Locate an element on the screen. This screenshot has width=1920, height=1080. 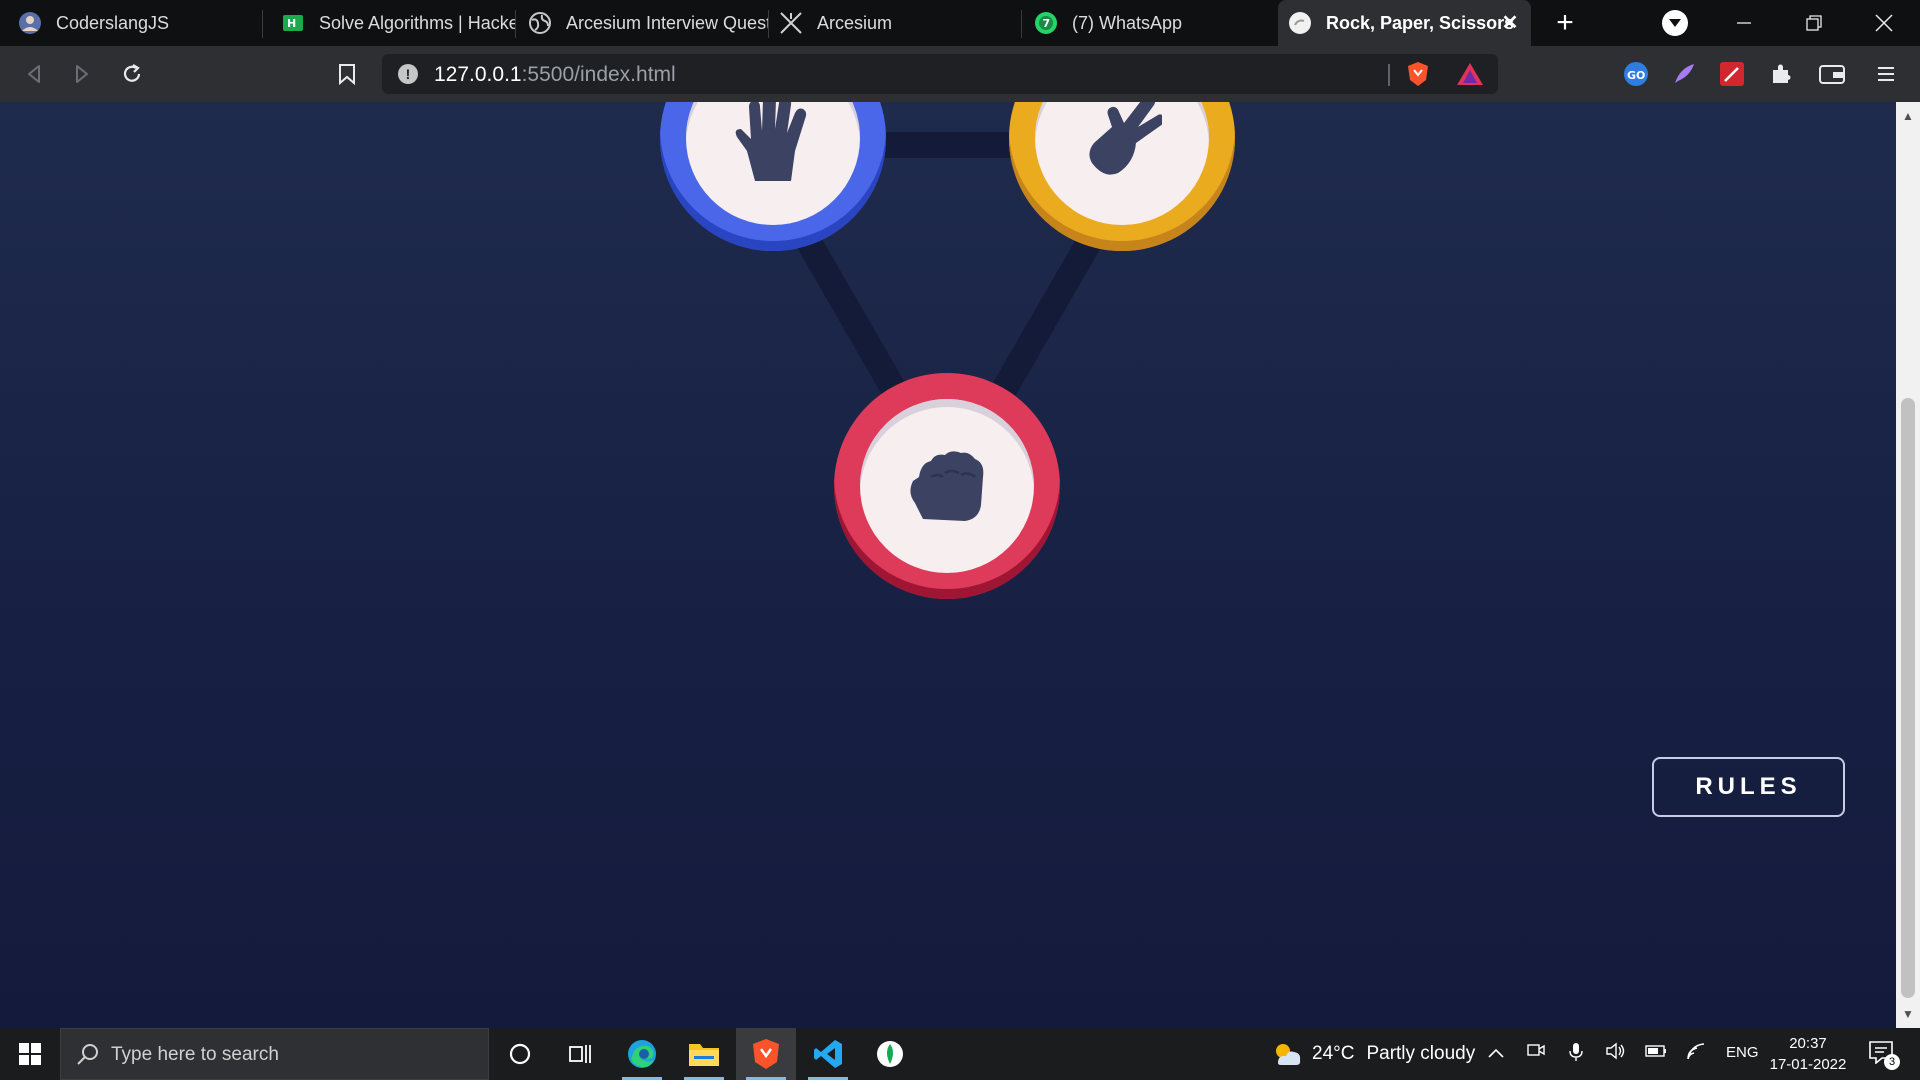
rock-choice-button is located at coordinates (947, 486).